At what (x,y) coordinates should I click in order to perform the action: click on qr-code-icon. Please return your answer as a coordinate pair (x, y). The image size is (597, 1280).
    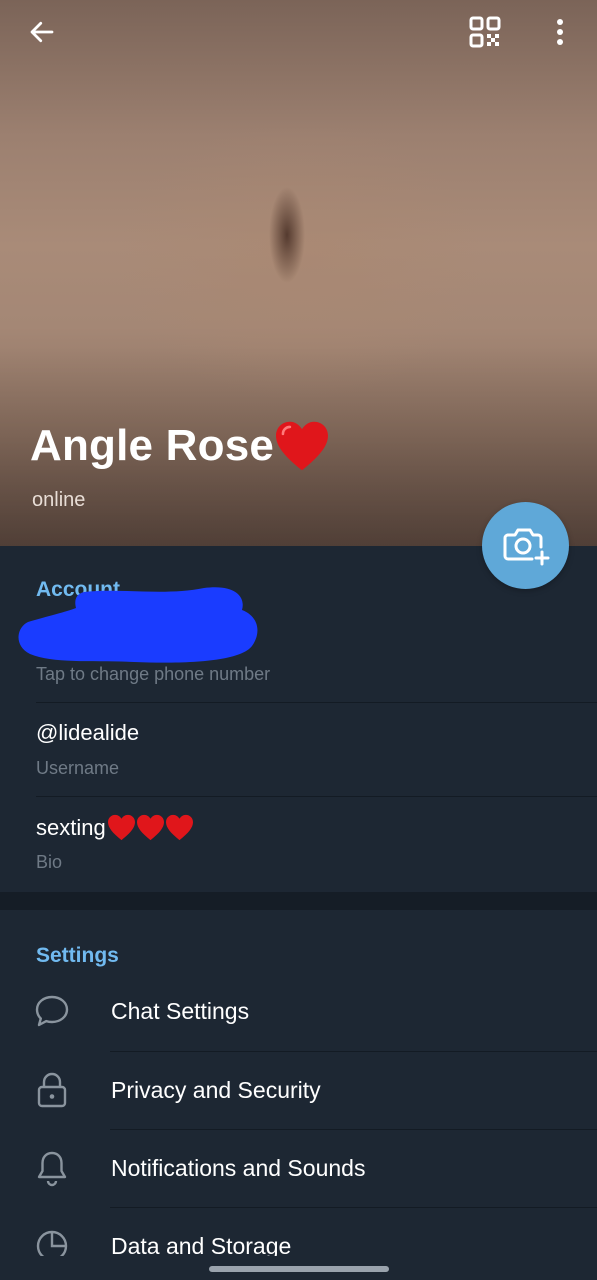
    Looking at the image, I should click on (485, 32).